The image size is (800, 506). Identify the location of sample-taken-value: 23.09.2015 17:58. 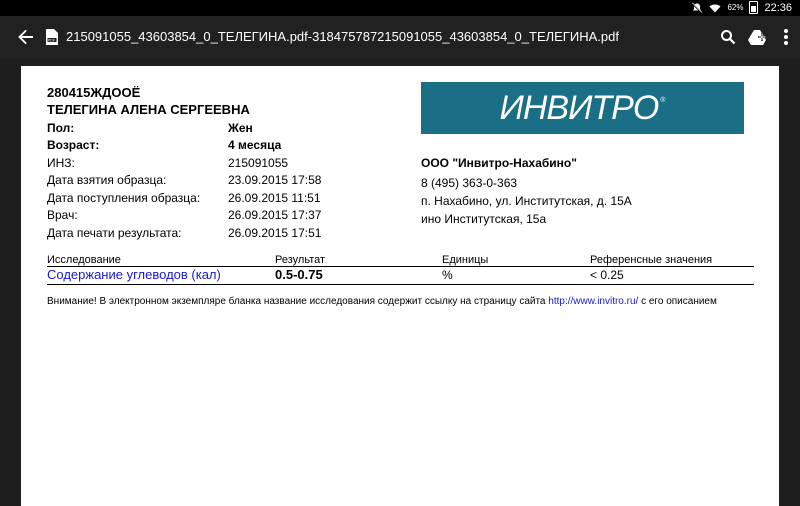
(275, 180).